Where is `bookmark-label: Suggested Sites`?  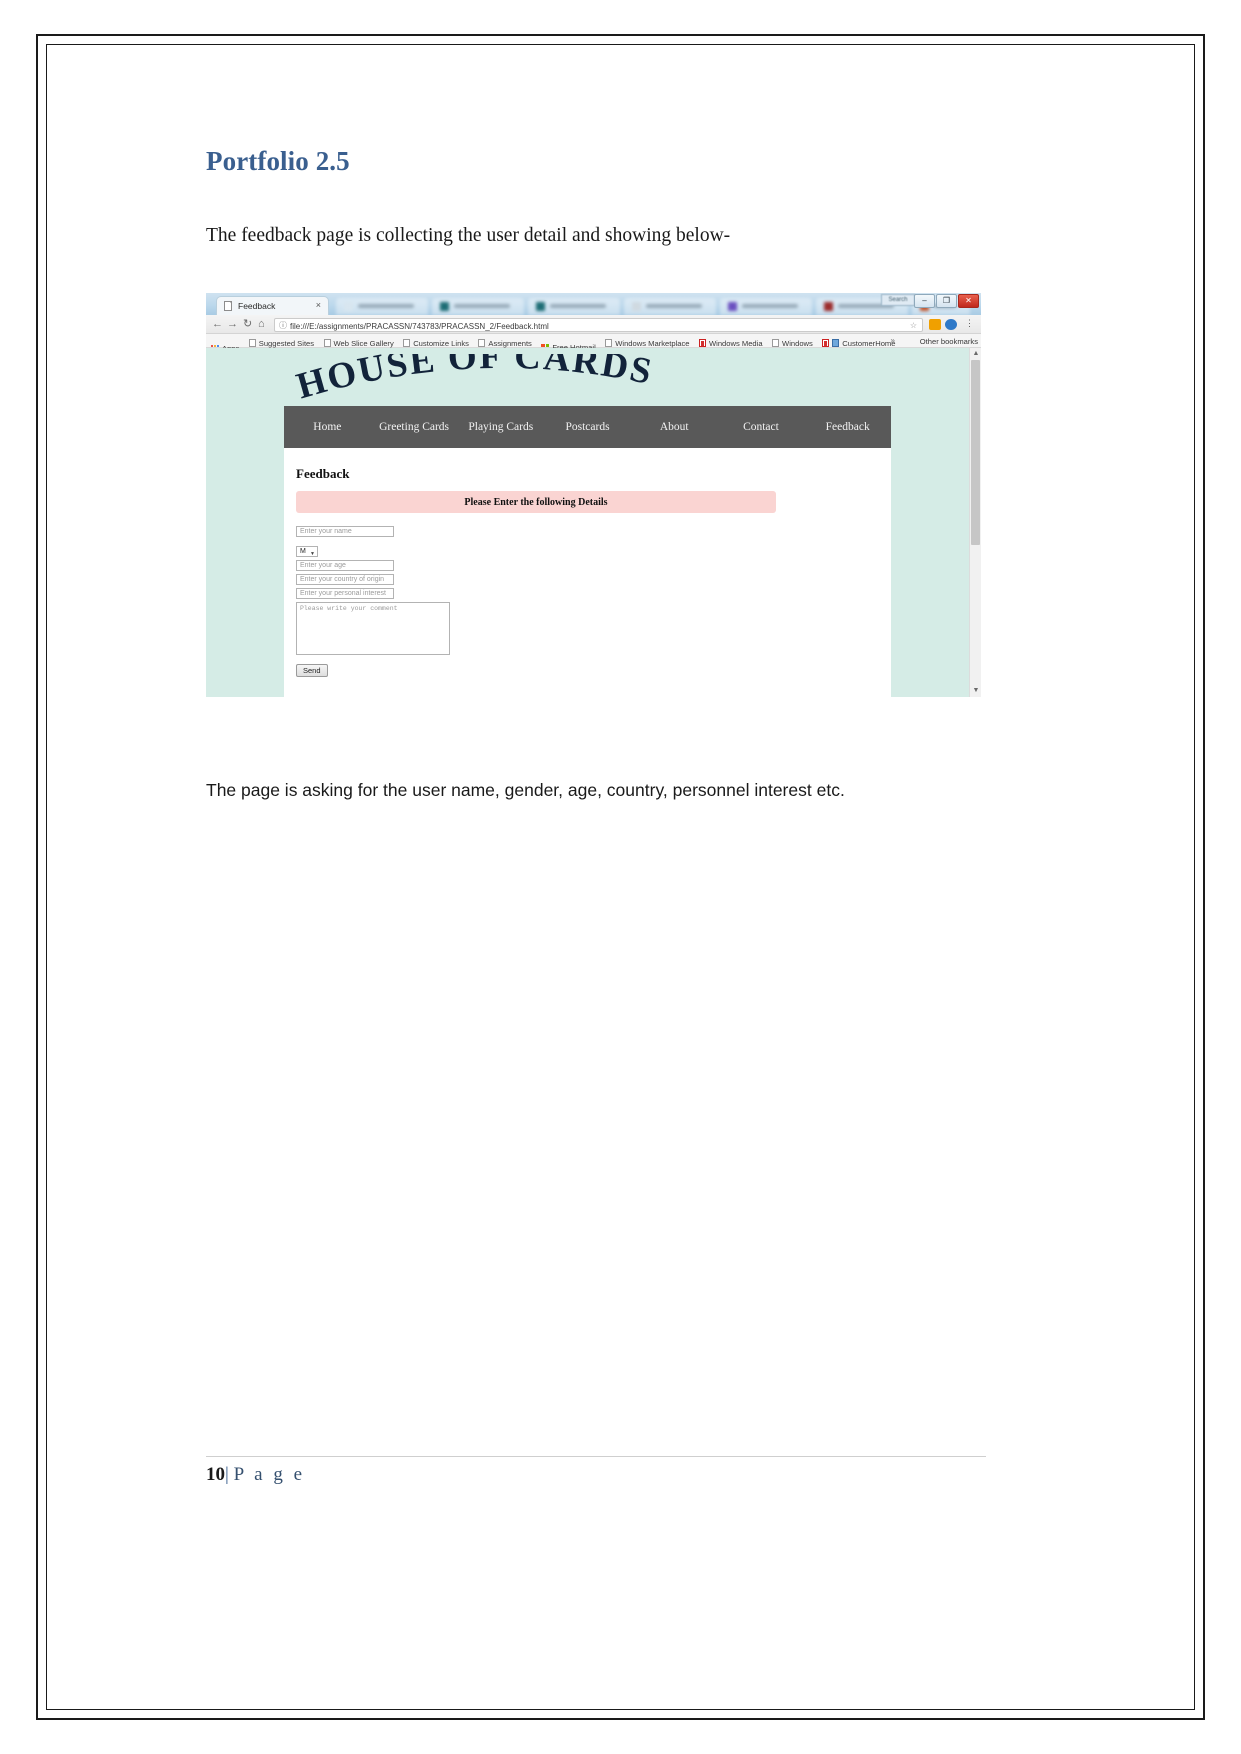 bookmark-label: Suggested Sites is located at coordinates (286, 343).